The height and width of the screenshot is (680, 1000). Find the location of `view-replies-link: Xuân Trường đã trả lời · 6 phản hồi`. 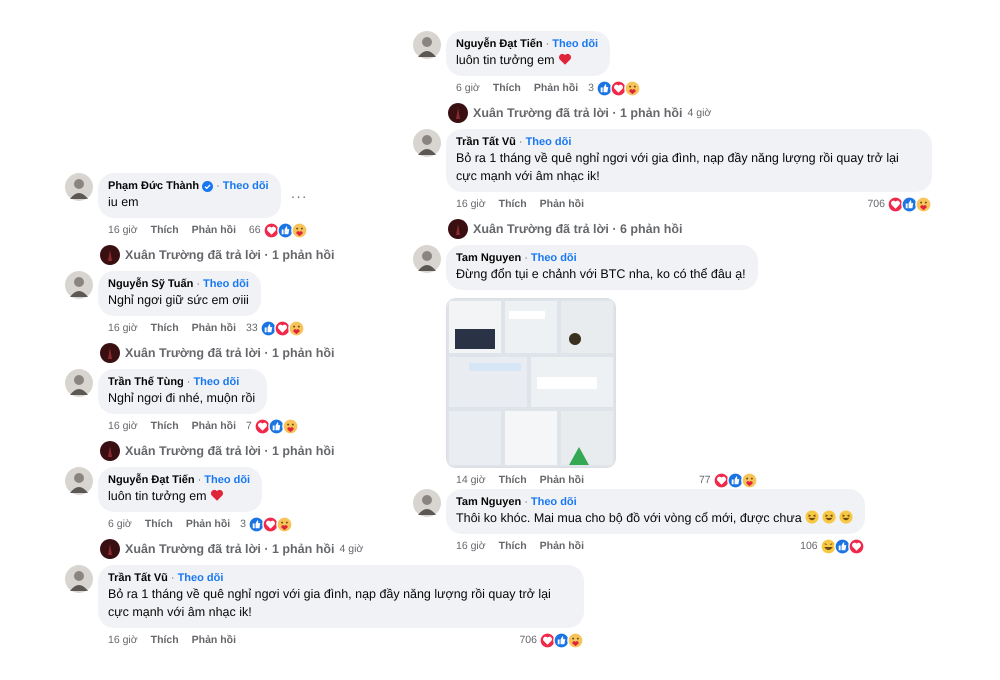

view-replies-link: Xuân Trường đã trả lời · 6 phản hồi is located at coordinates (577, 229).